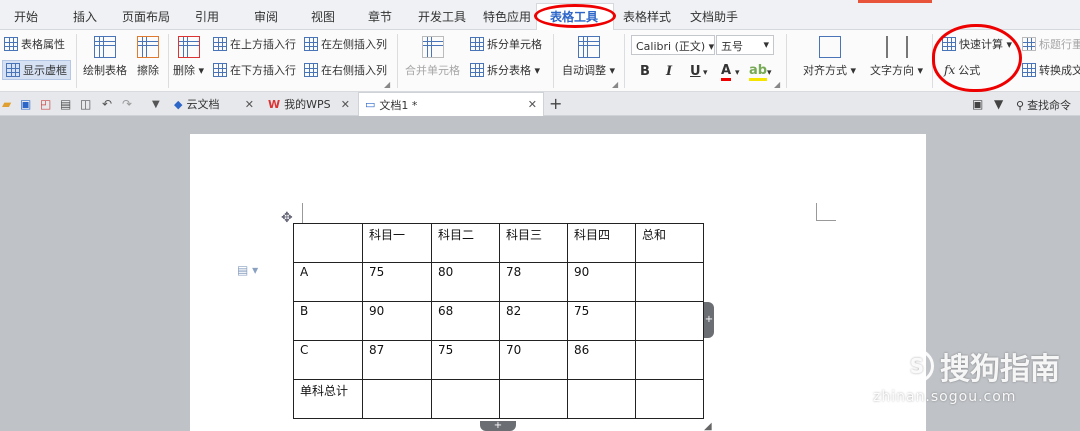 This screenshot has width=1080, height=431. Describe the element at coordinates (709, 320) in the screenshot. I see `add-column-handle: +` at that location.